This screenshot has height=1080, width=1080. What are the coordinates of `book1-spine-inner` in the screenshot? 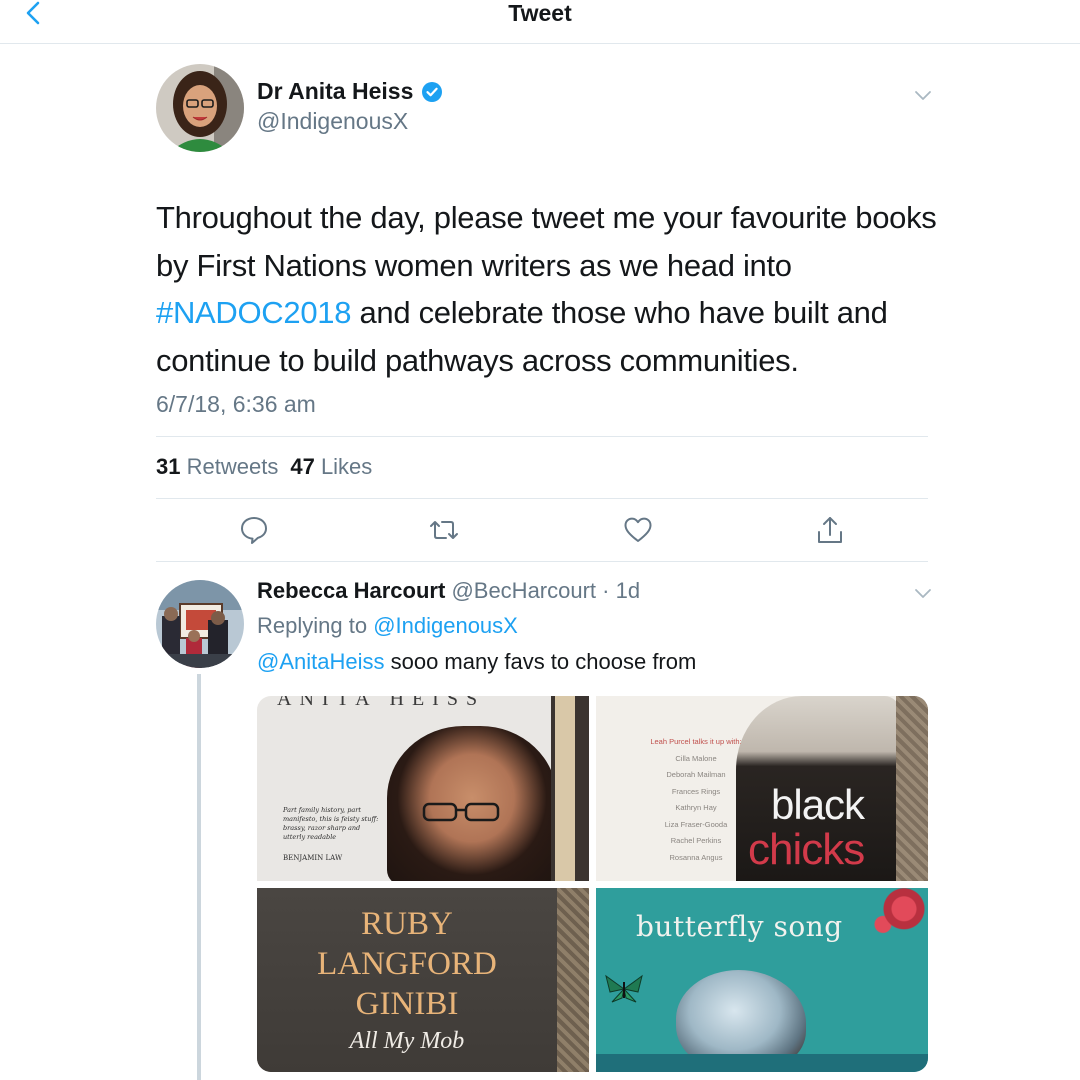 It's located at (565, 788).